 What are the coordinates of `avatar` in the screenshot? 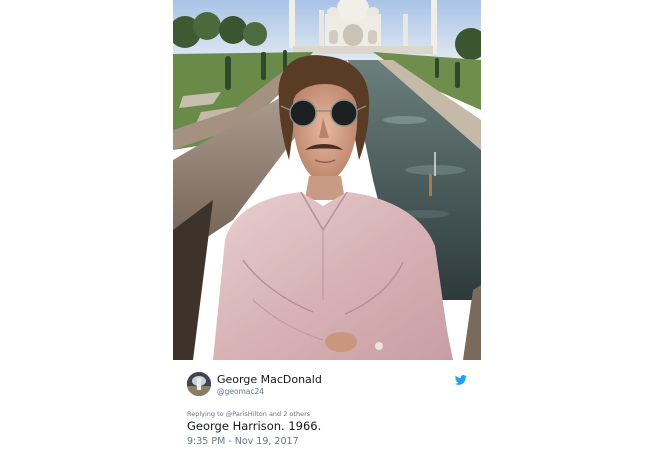 It's located at (199, 384).